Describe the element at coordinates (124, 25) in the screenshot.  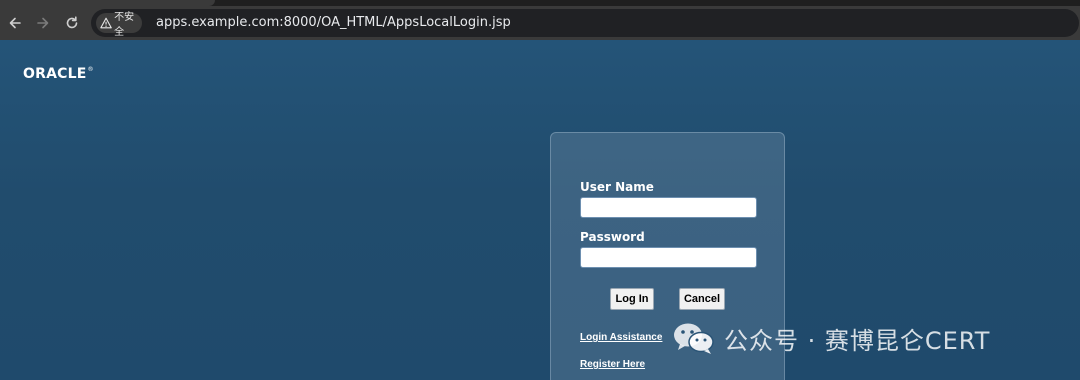
I see `security-chip-label: 不安全` at that location.